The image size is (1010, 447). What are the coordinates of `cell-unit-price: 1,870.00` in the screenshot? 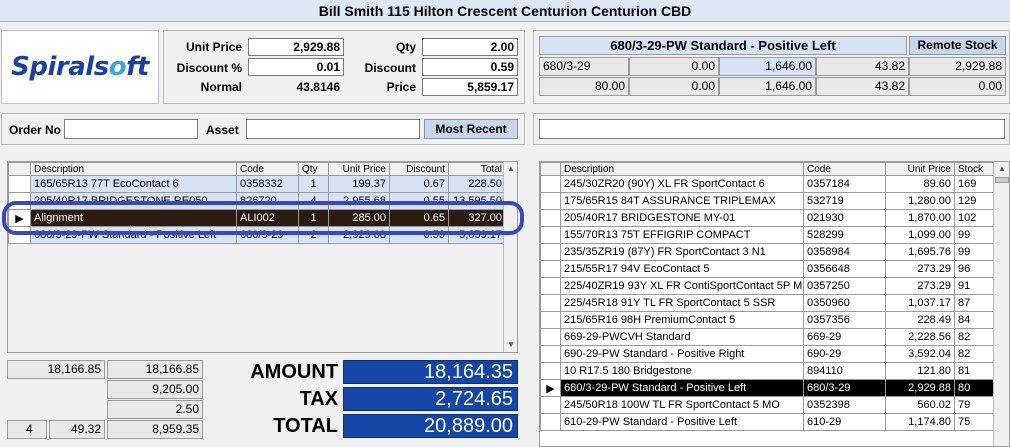 It's located at (920, 218).